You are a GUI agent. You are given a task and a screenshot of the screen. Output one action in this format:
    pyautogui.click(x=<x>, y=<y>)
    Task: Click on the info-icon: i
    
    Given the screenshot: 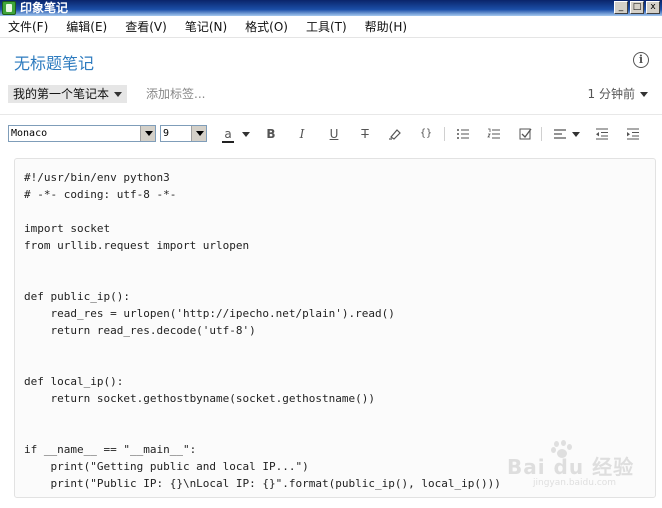 What is the action you would take?
    pyautogui.click(x=641, y=60)
    